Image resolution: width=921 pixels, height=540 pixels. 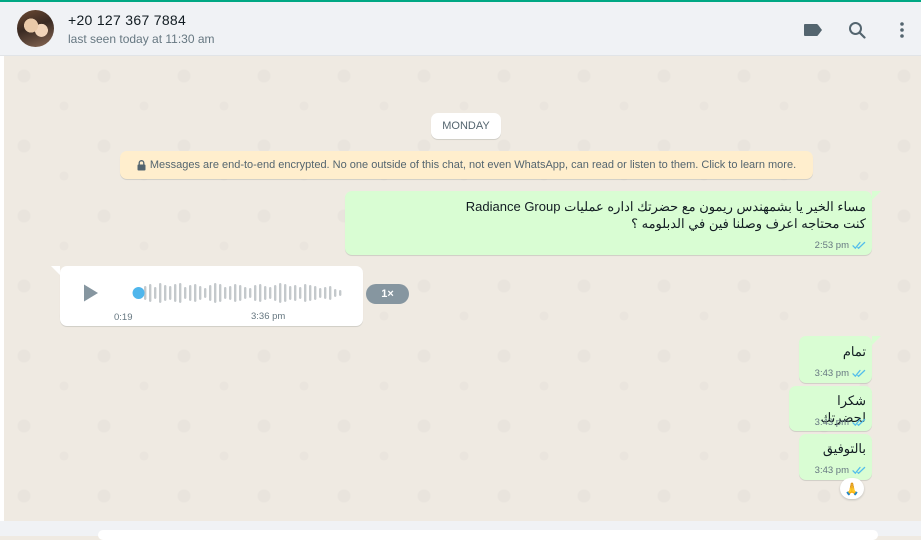 What do you see at coordinates (857, 30) in the screenshot?
I see `search-icon` at bounding box center [857, 30].